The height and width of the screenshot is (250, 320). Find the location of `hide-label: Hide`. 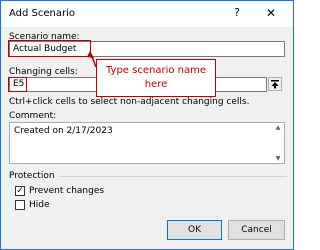

hide-label: Hide is located at coordinates (39, 205).